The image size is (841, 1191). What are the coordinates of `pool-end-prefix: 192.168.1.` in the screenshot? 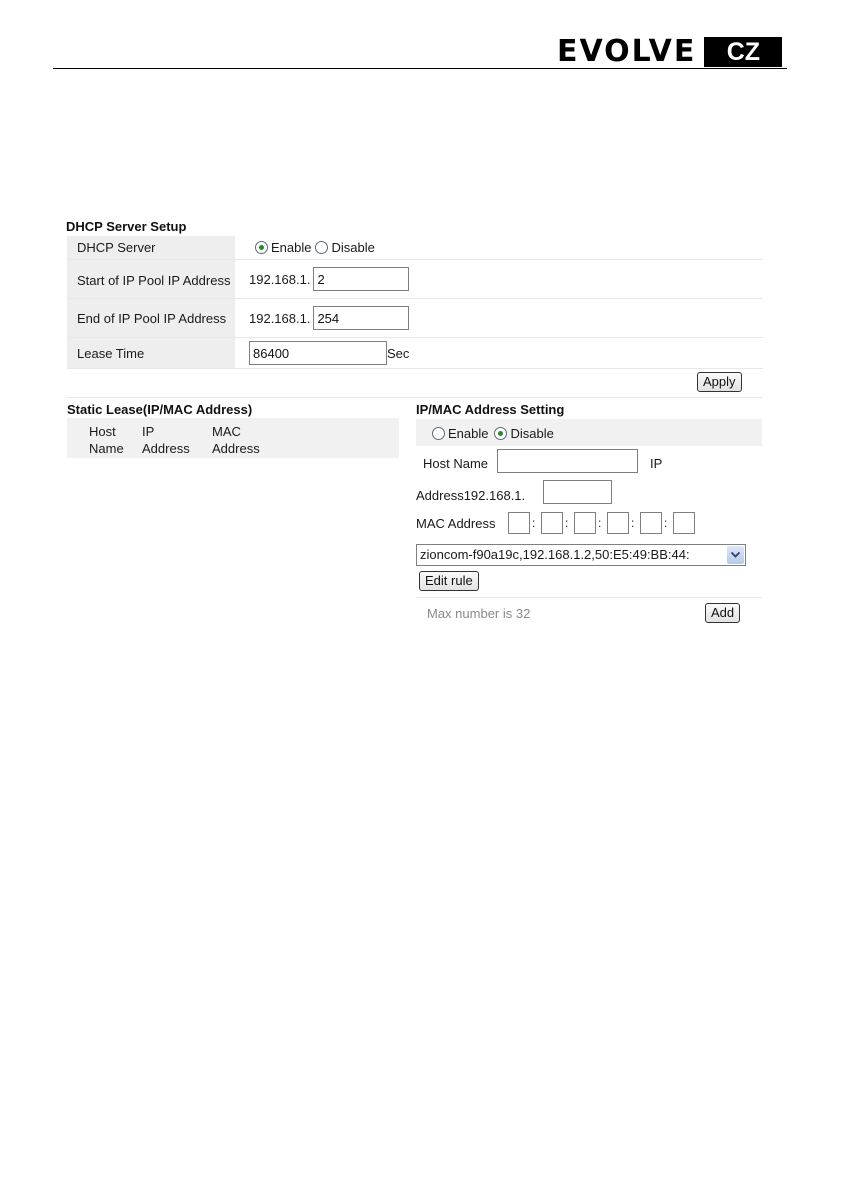 It's located at (280, 318).